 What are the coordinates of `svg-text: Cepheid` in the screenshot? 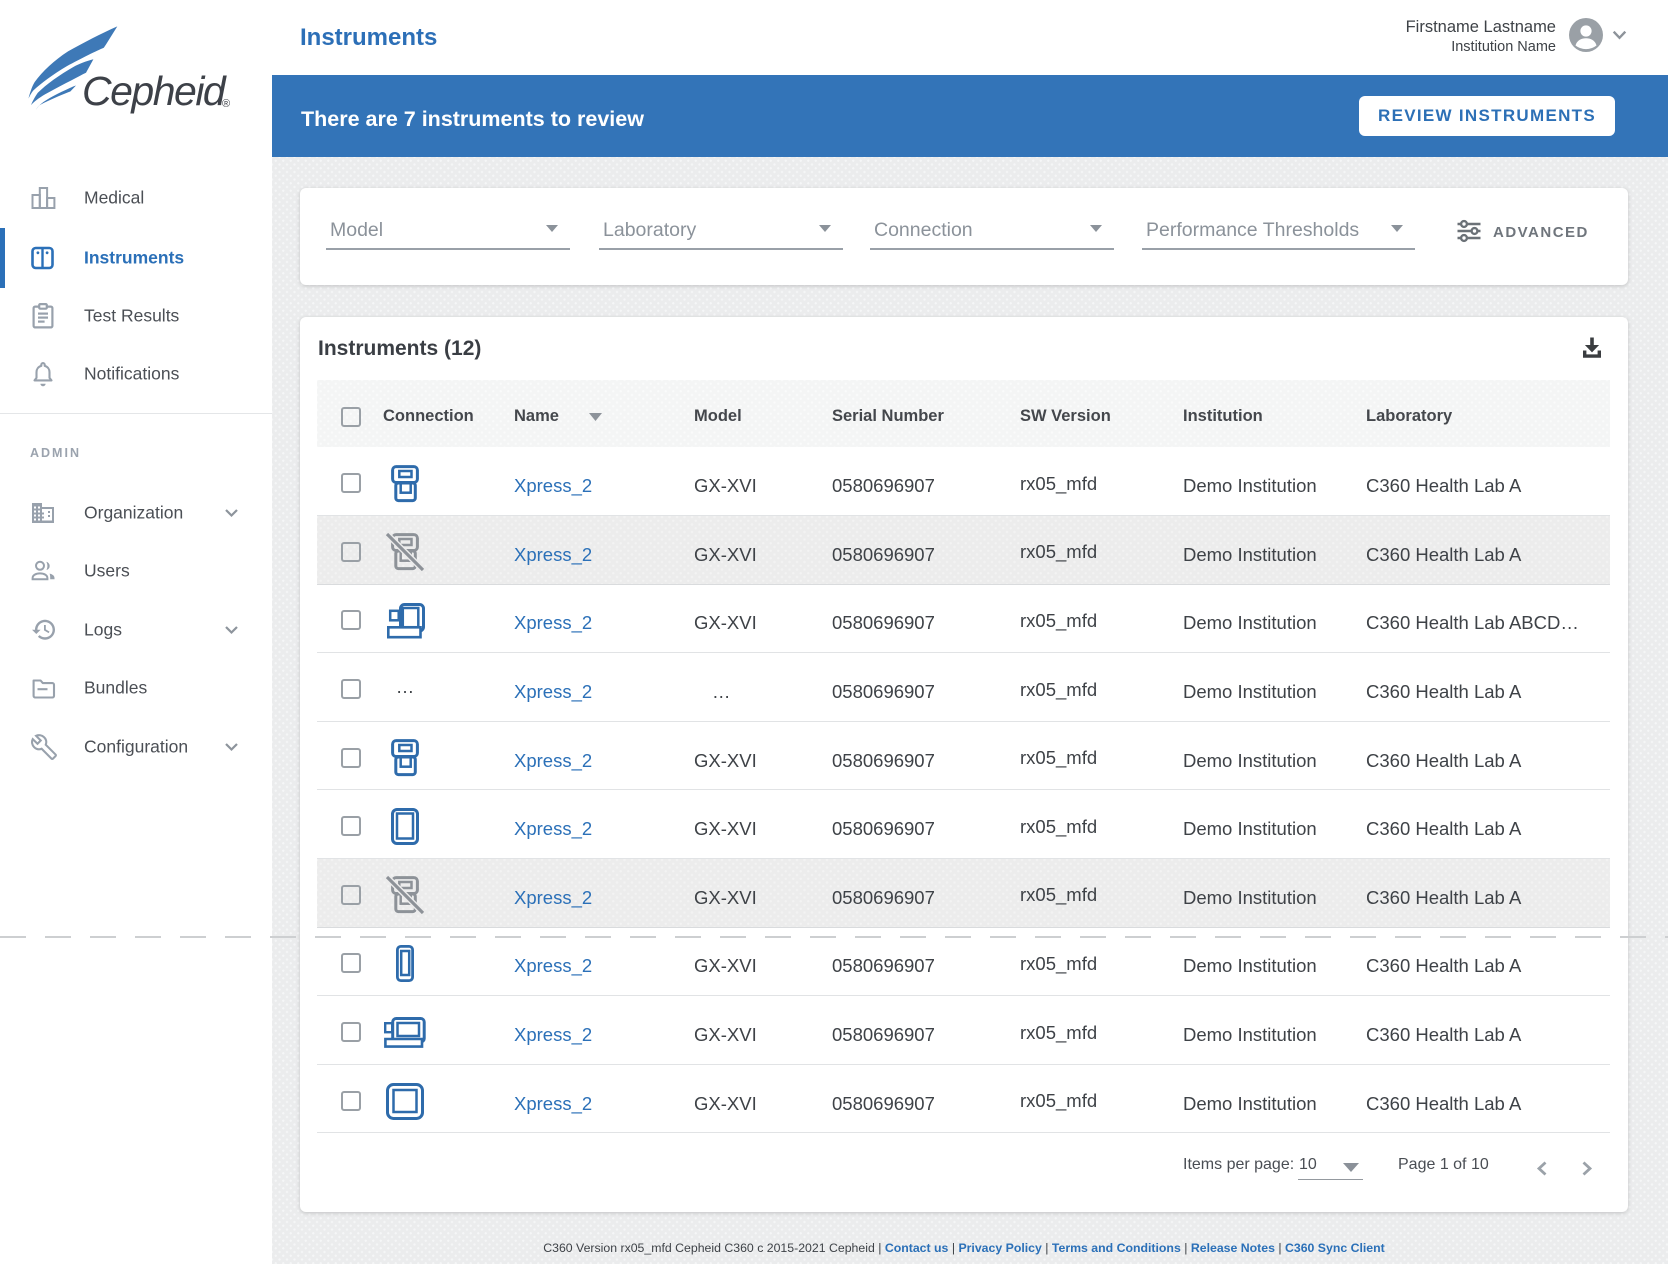 It's located at (154, 91).